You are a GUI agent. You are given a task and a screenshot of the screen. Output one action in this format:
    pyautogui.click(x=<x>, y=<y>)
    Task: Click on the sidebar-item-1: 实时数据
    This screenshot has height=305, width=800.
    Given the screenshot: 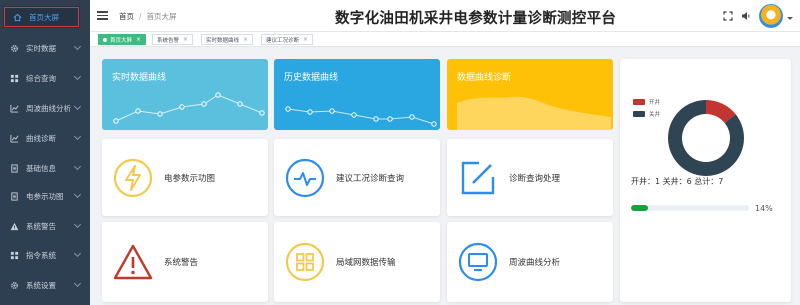 What is the action you would take?
    pyautogui.click(x=45, y=48)
    